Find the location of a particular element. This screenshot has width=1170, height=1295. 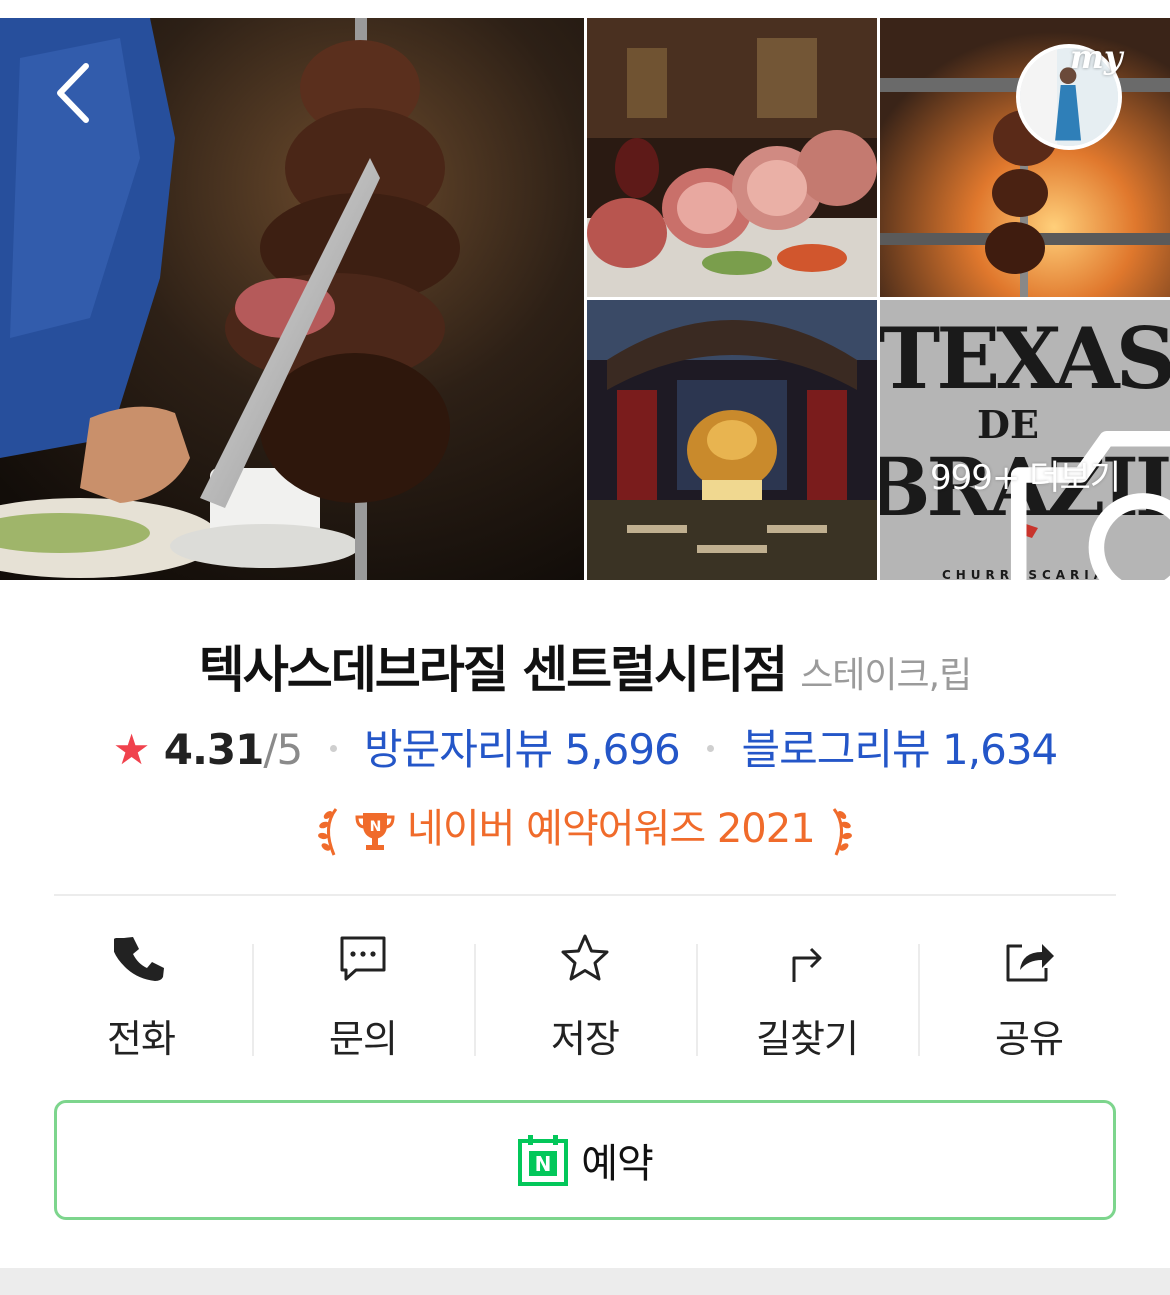

laurel-left-icon is located at coordinates (327, 832).